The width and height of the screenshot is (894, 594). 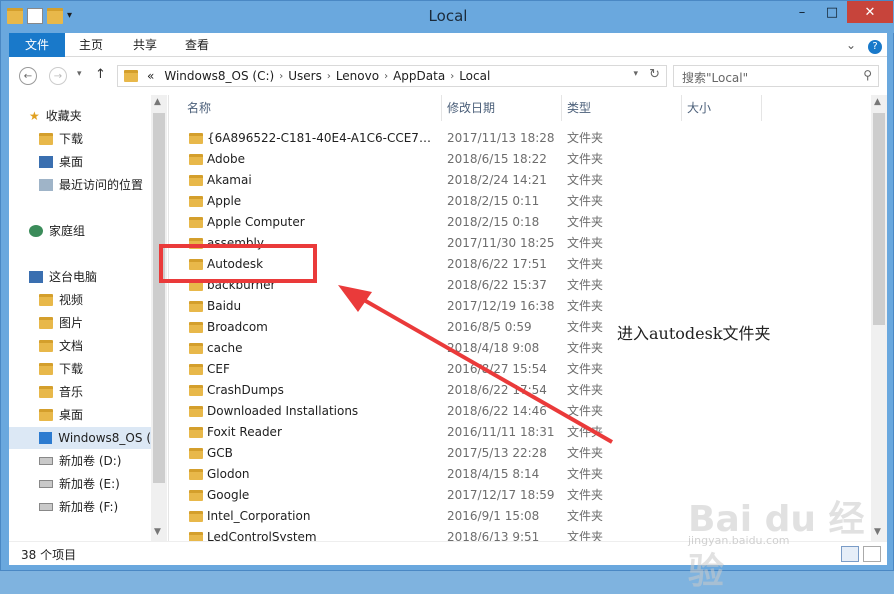 I want to click on breadcrumb-lenovo: Lenovo, so click(x=357, y=76).